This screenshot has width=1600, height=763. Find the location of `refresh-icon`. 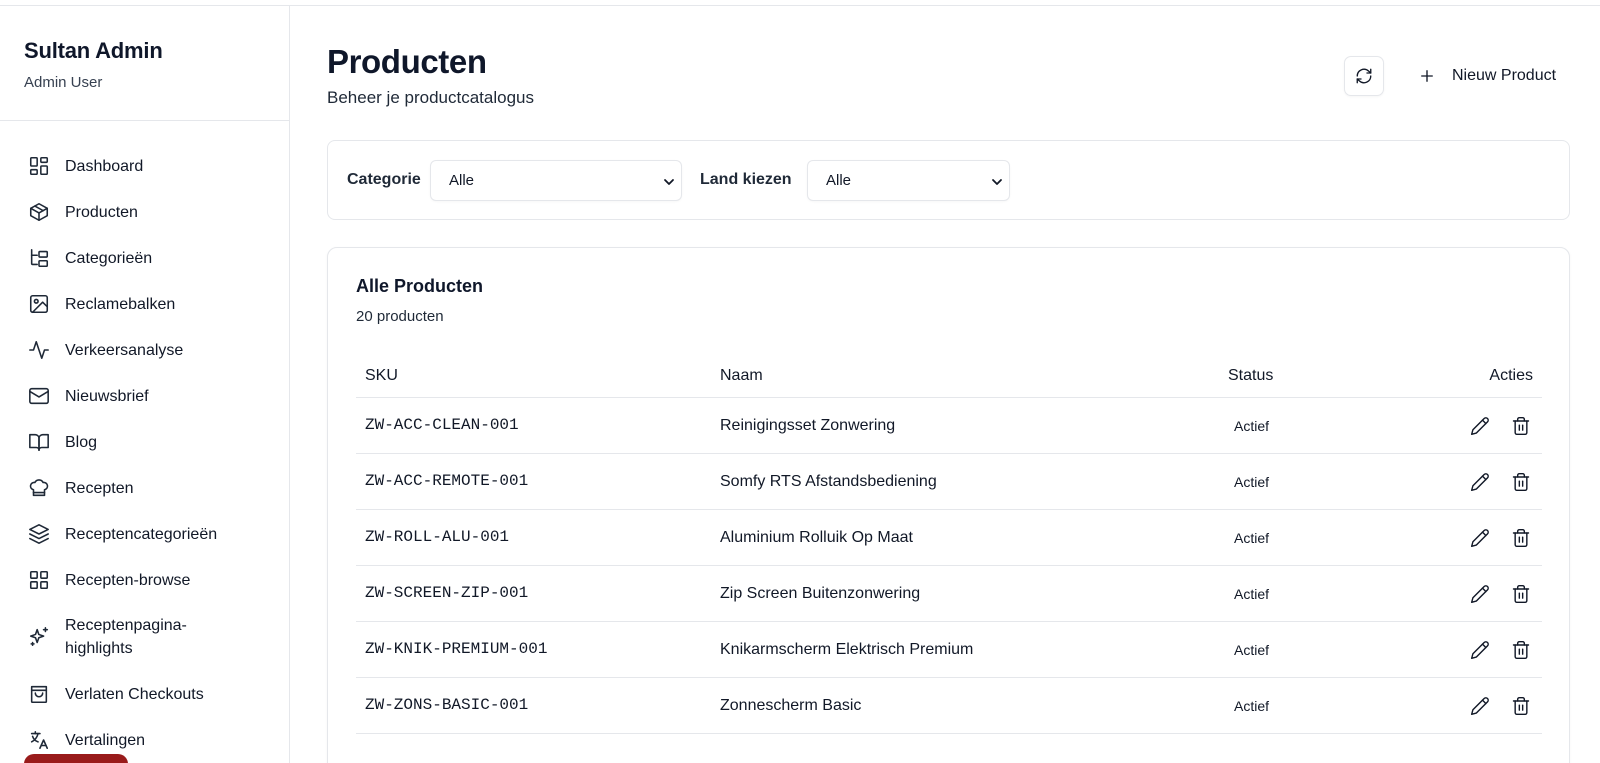

refresh-icon is located at coordinates (1364, 76).